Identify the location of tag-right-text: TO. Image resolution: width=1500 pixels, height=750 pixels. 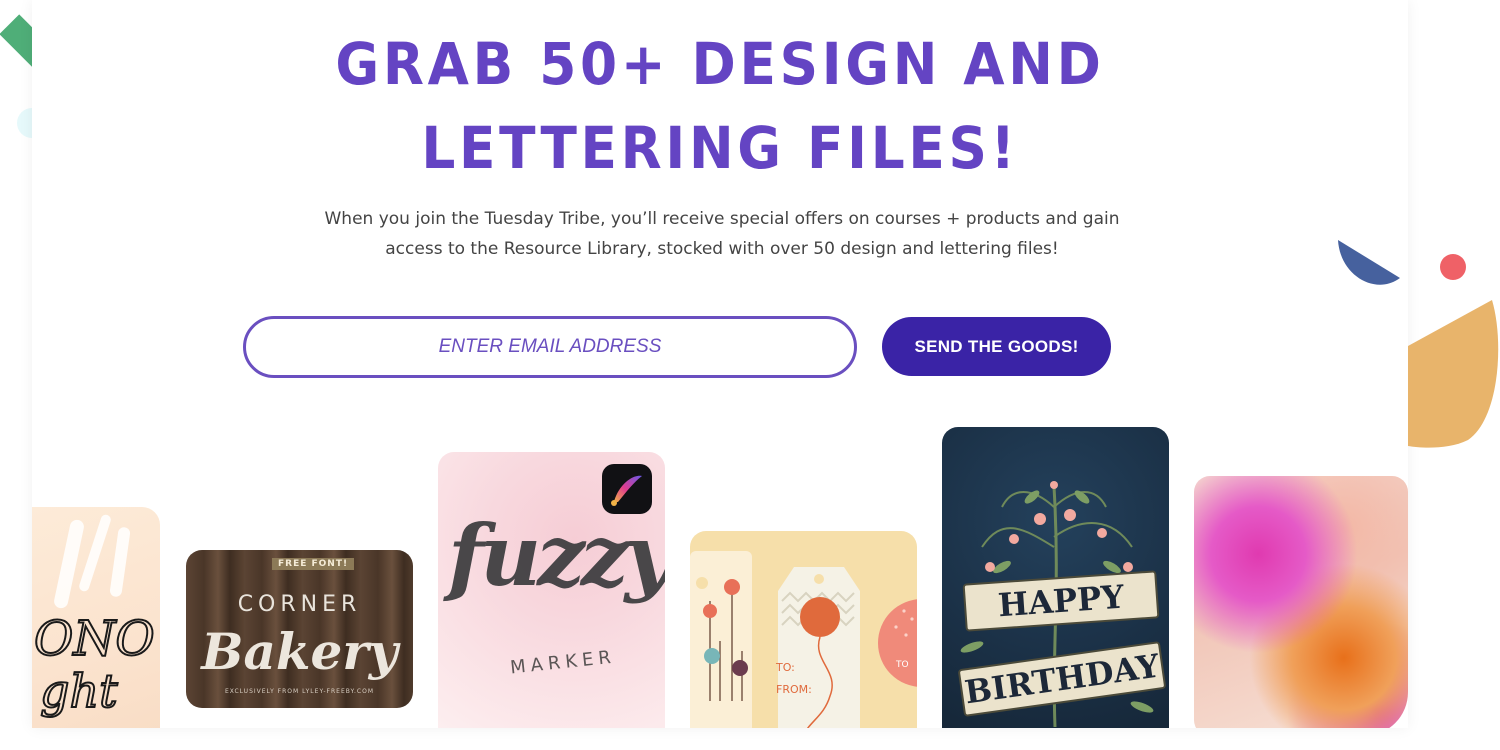
(902, 665).